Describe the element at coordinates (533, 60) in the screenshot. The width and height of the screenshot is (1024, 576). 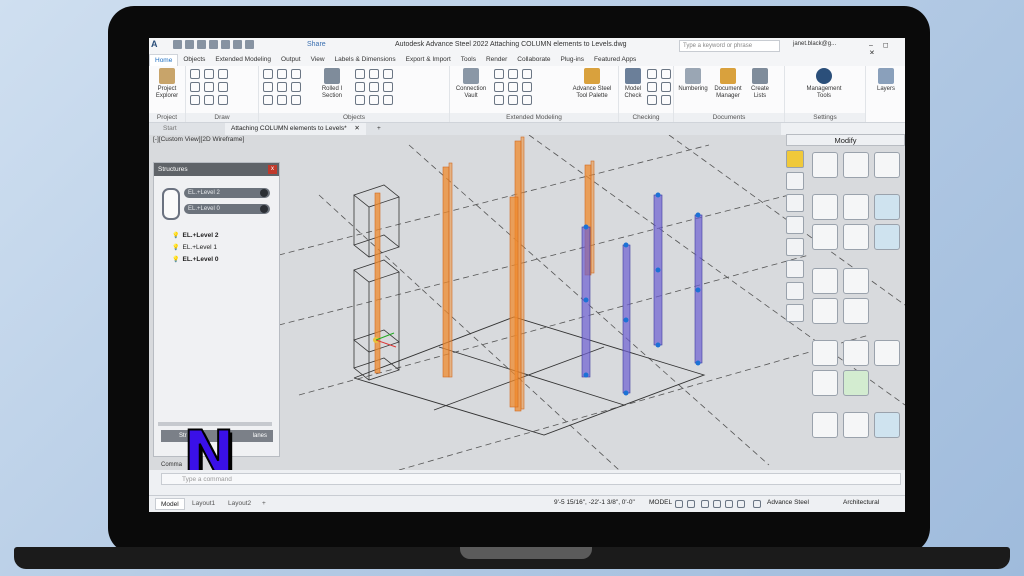
I see `tab-collaborate: Collaborate` at that location.